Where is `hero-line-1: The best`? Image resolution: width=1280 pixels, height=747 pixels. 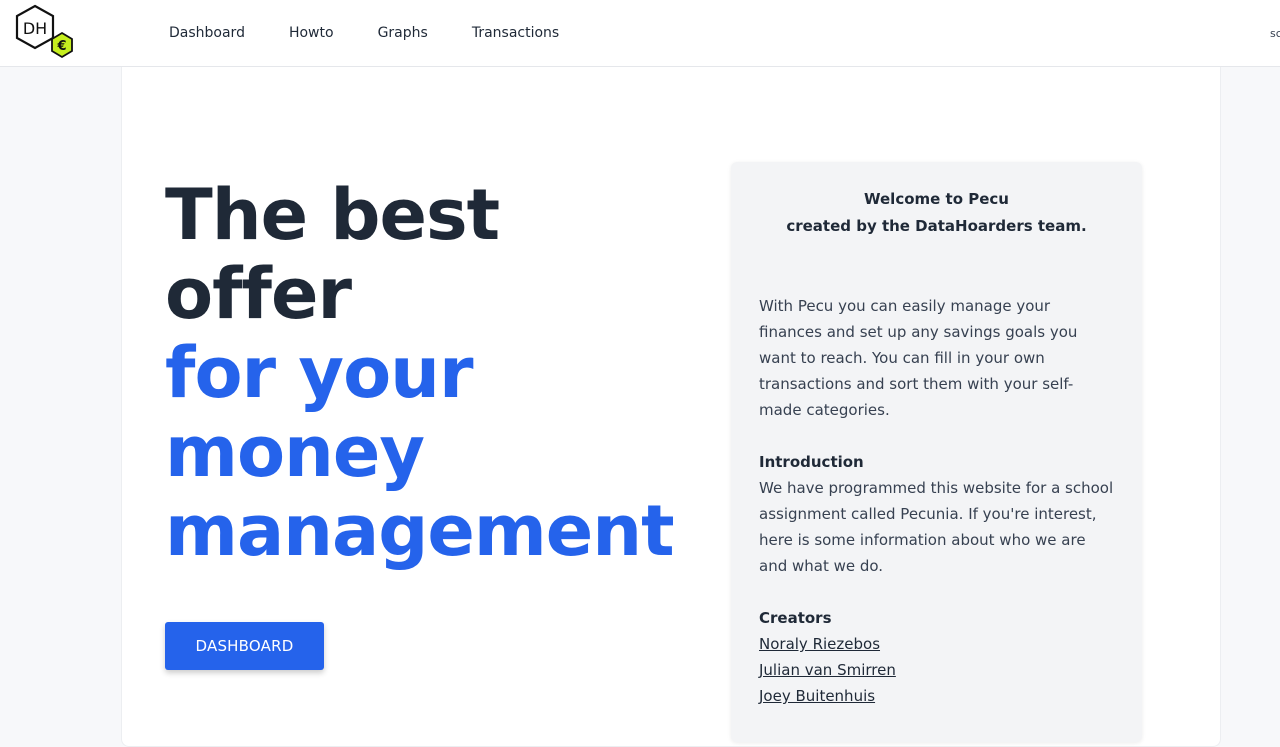
hero-line-1: The best is located at coordinates (332, 215).